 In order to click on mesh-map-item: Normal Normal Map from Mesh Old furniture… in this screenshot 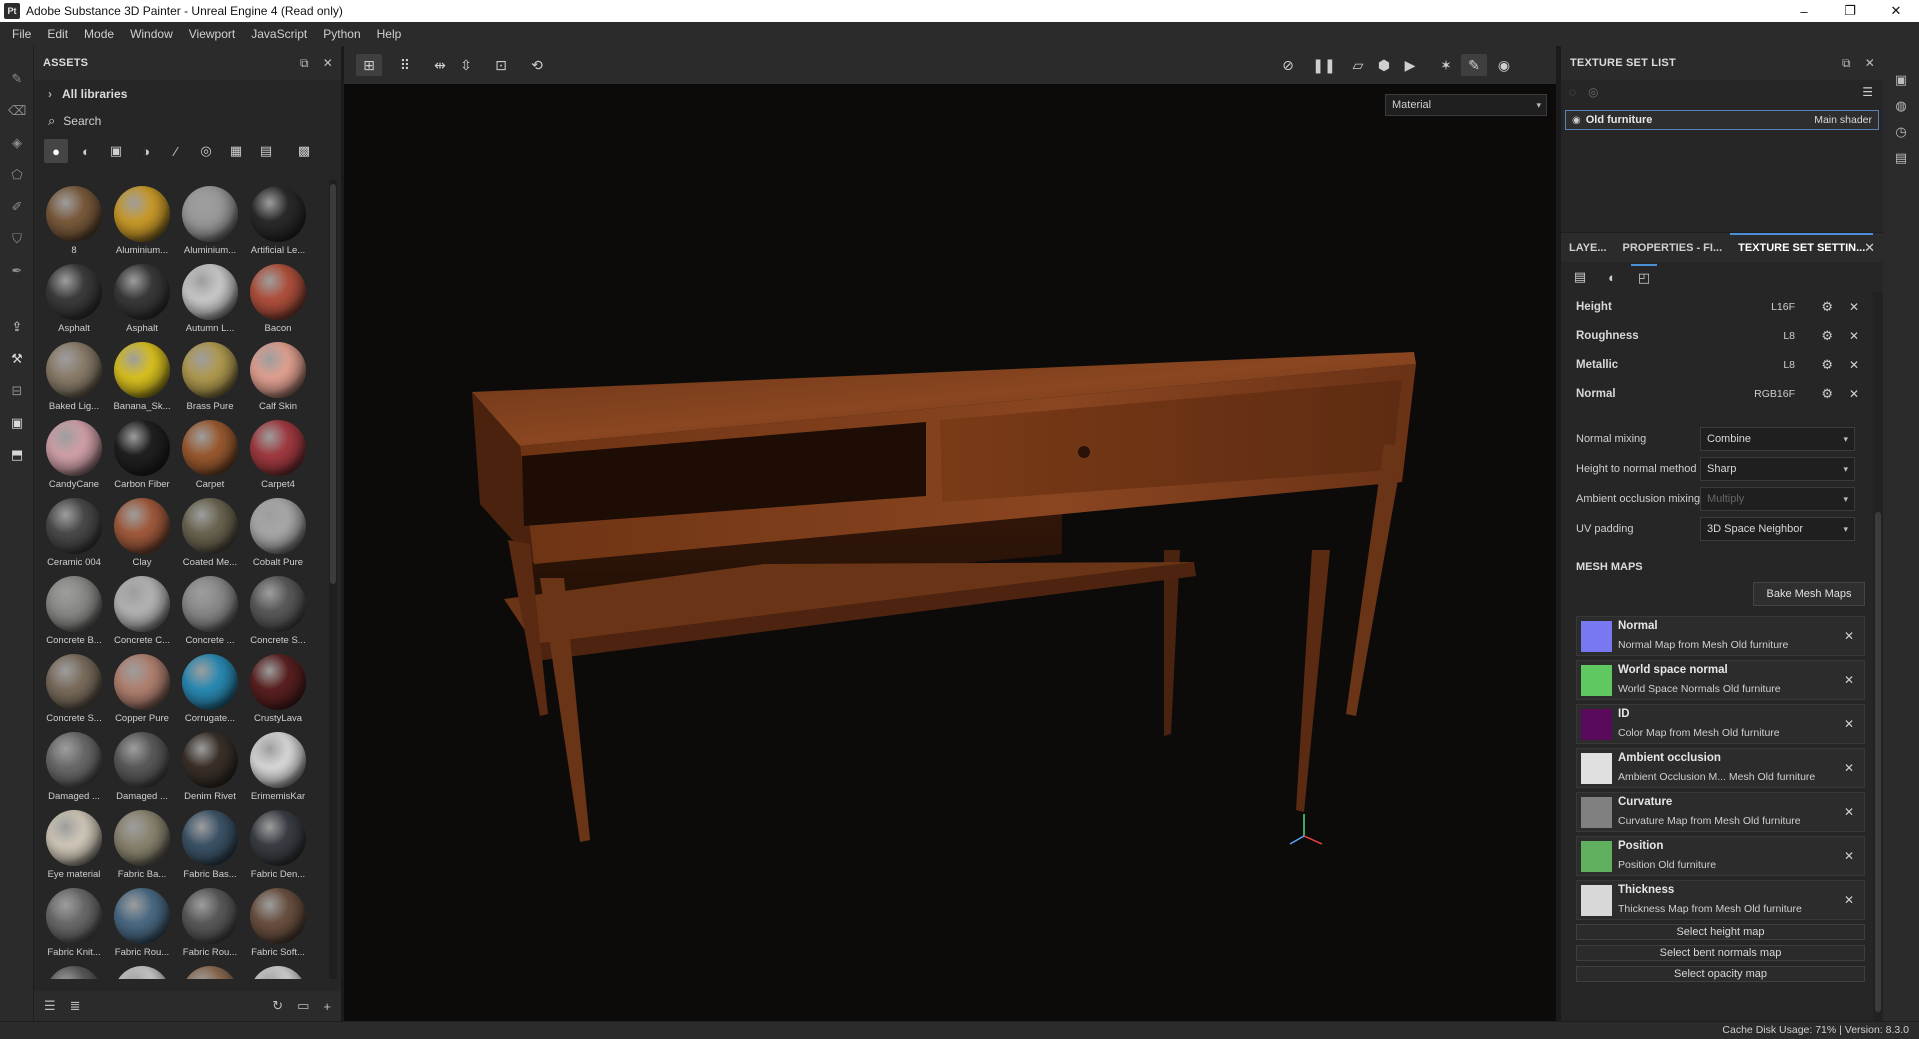, I will do `click(1720, 636)`.